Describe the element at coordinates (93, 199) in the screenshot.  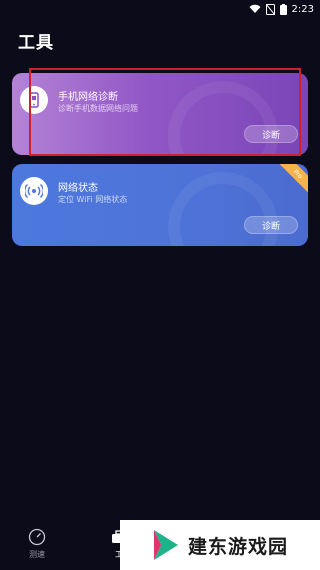
I see `card-subtitle: 定位 WiFi 网络状态` at that location.